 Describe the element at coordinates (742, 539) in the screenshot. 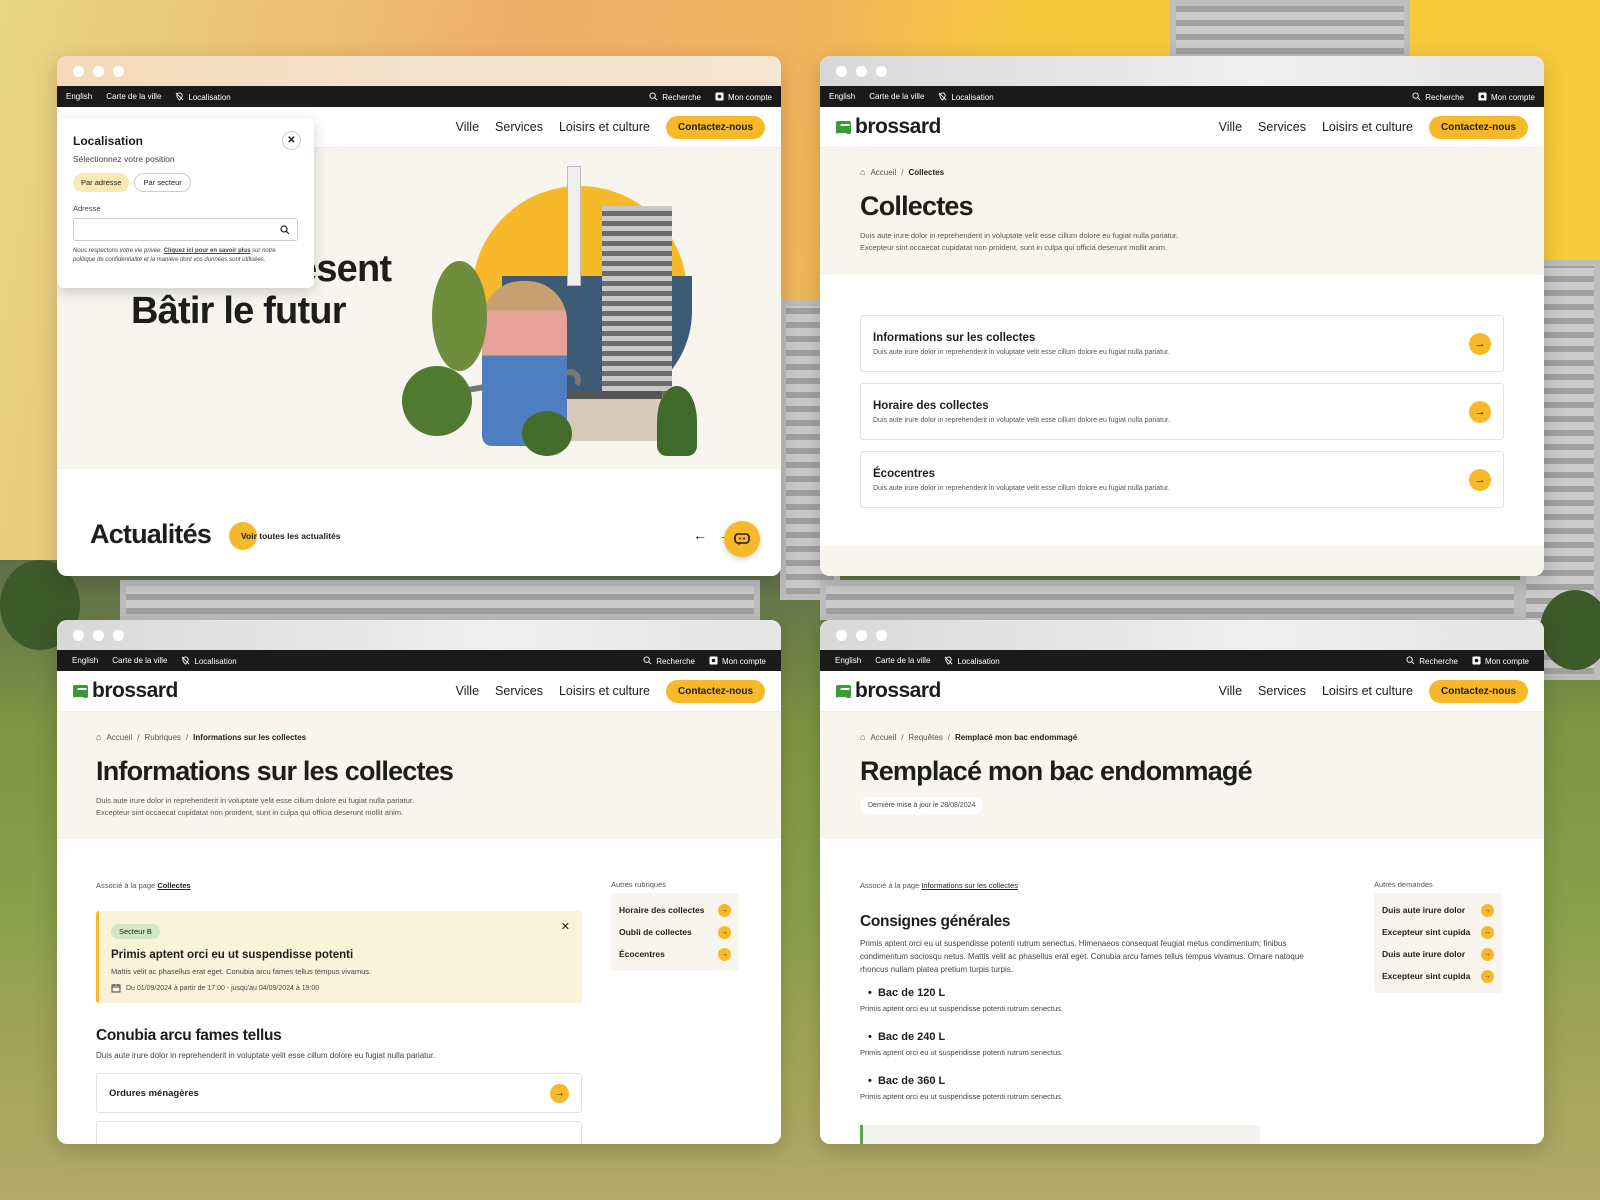

I see `chatbot-button` at that location.